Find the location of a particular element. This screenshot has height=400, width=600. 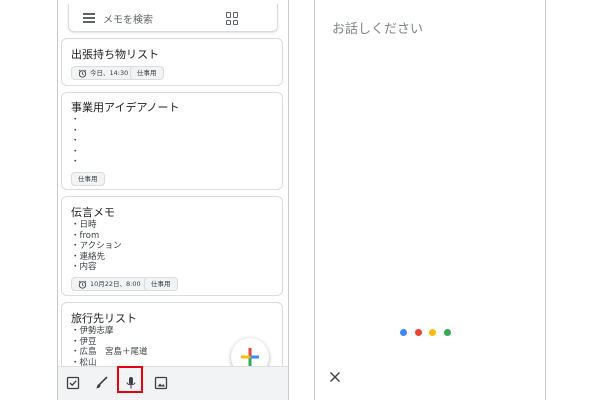

note-card: 事業用アイデアノート ・ ・ ・ ・ ・ 仕事用 is located at coordinates (172, 141).